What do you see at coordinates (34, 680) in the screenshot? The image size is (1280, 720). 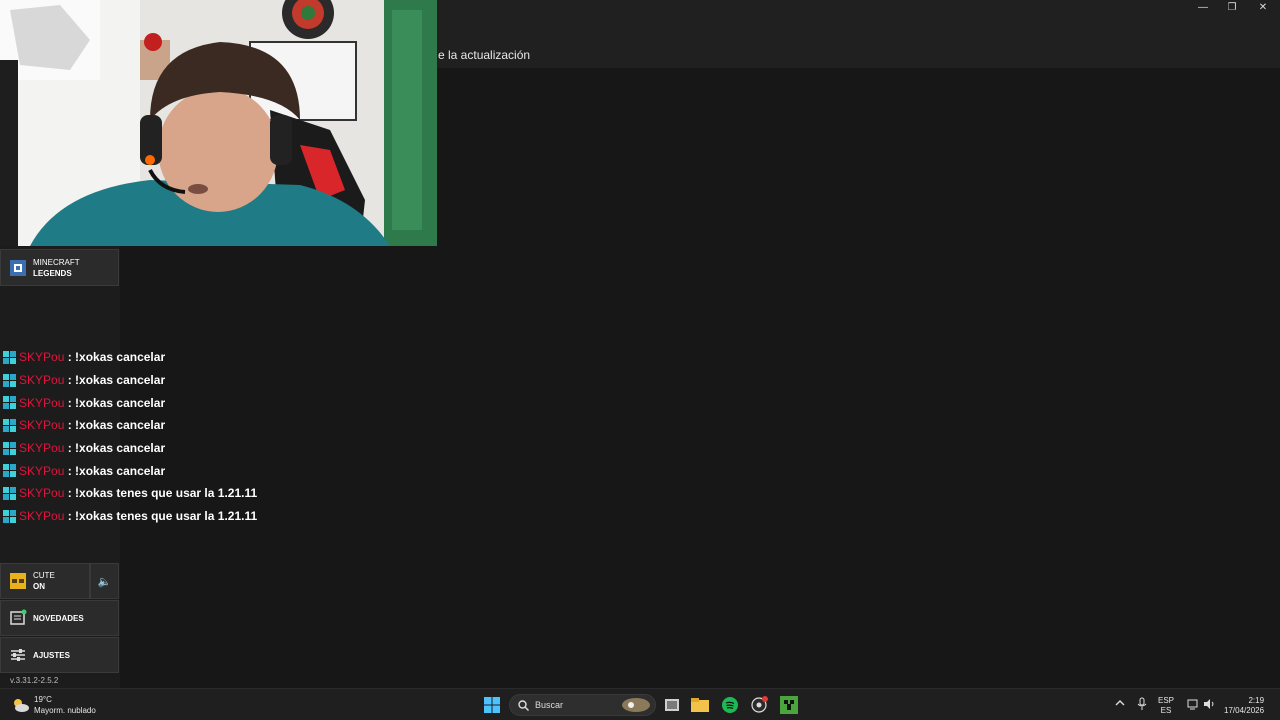 I see `version-label: v.3.31.2-2.5.2` at bounding box center [34, 680].